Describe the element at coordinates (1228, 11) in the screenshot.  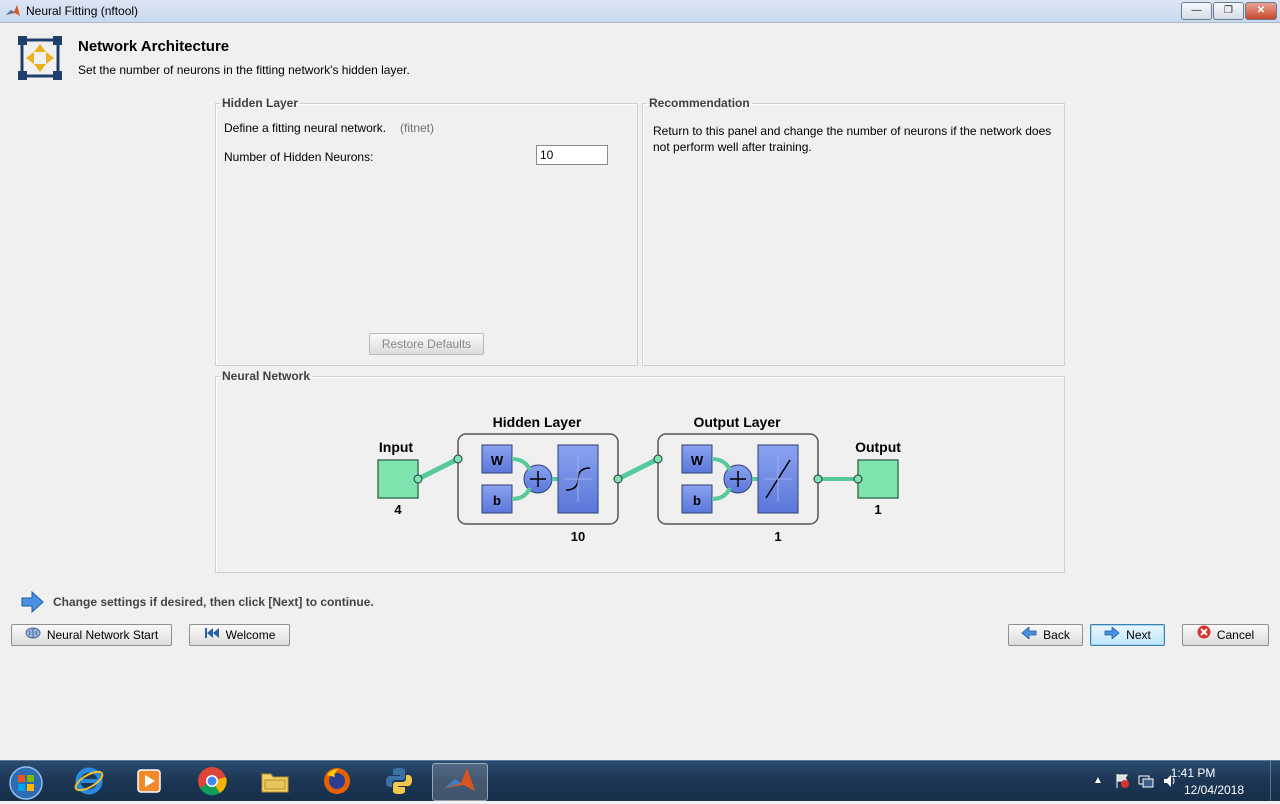
I see `restore-button: ❐` at that location.